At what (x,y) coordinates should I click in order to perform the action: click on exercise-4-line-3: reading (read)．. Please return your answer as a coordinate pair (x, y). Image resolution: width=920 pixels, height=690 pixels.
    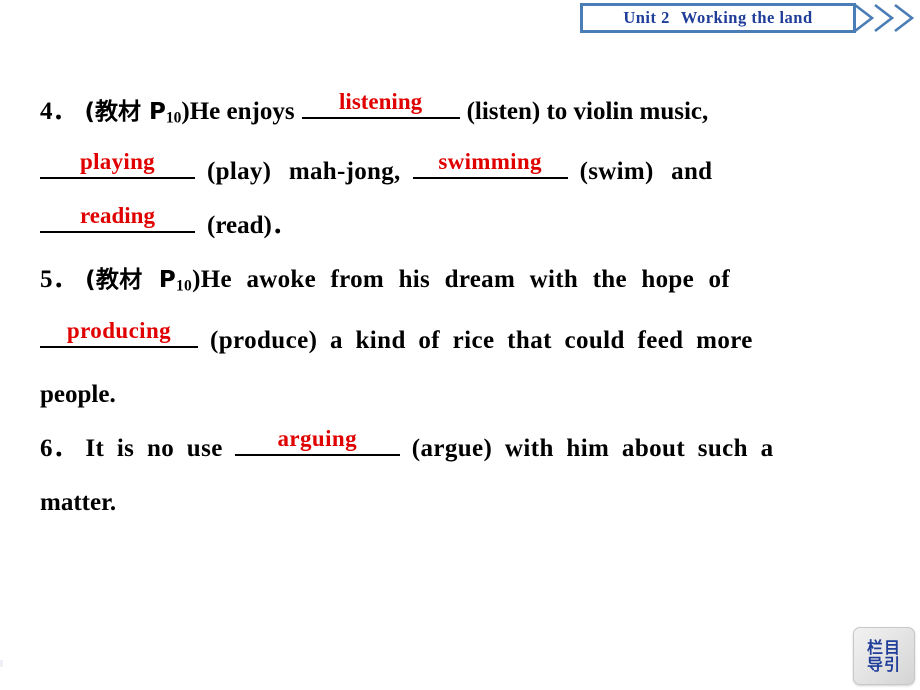
    Looking at the image, I should click on (462, 226).